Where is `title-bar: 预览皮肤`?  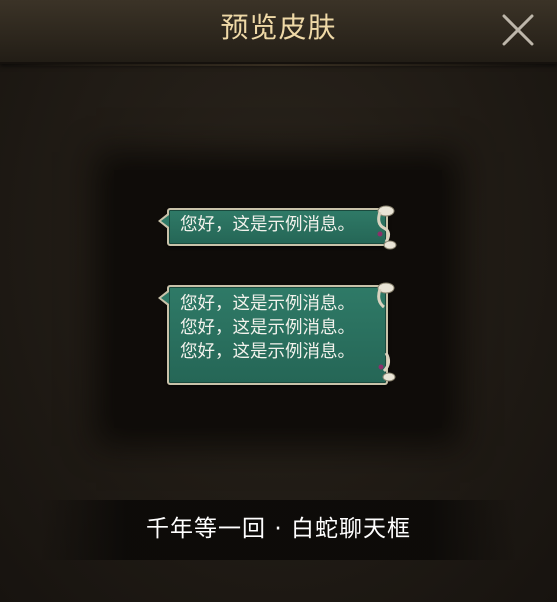
title-bar: 预览皮肤 is located at coordinates (278, 33).